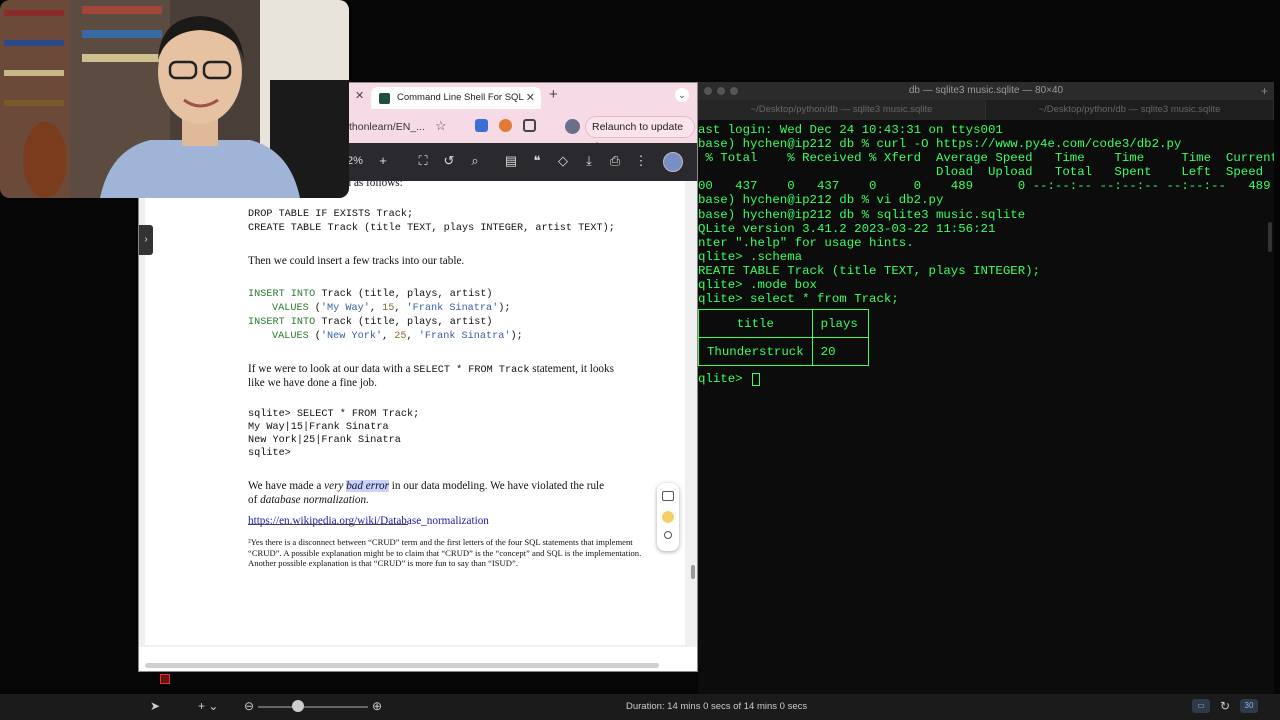 The height and width of the screenshot is (720, 1280). What do you see at coordinates (359, 95) in the screenshot?
I see `previous-tab-close-icon: ✕` at bounding box center [359, 95].